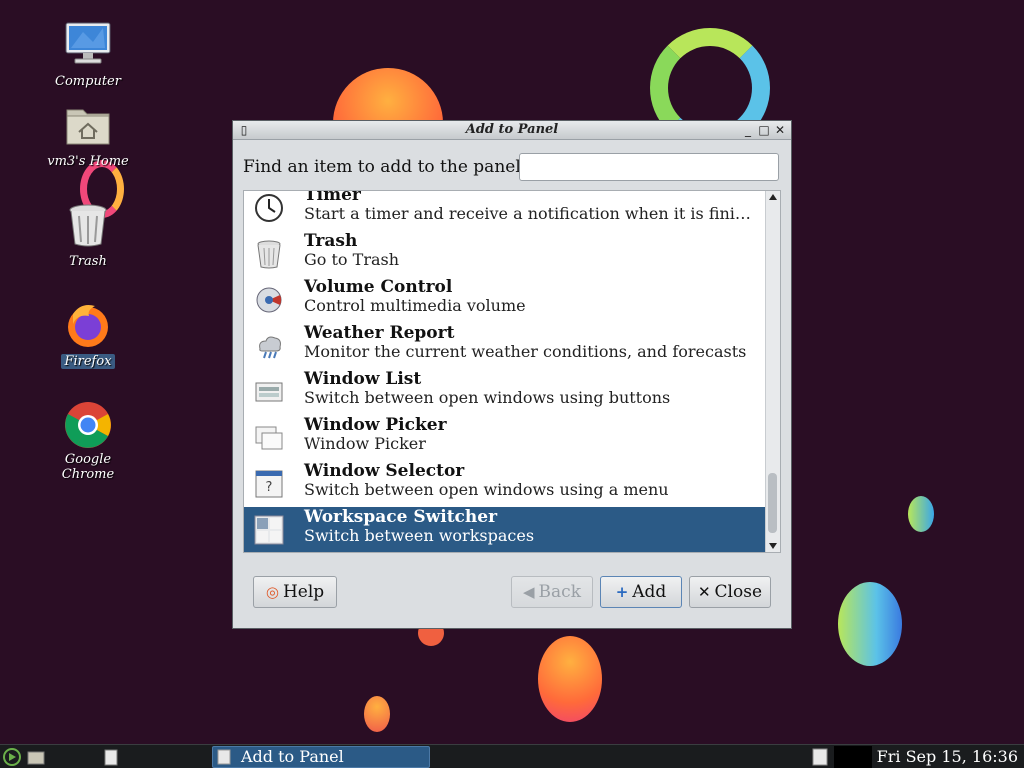  Describe the element at coordinates (641, 592) in the screenshot. I see `add-button: + Add` at that location.